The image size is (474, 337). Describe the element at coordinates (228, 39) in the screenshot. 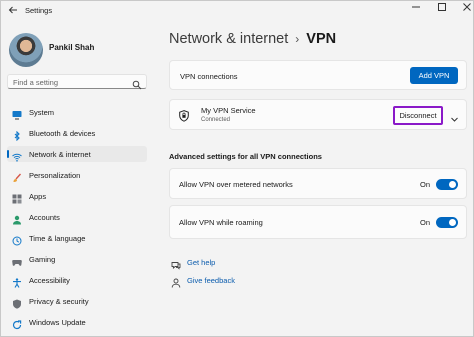

I see `breadcrumb-parent-link: Network & internet` at that location.